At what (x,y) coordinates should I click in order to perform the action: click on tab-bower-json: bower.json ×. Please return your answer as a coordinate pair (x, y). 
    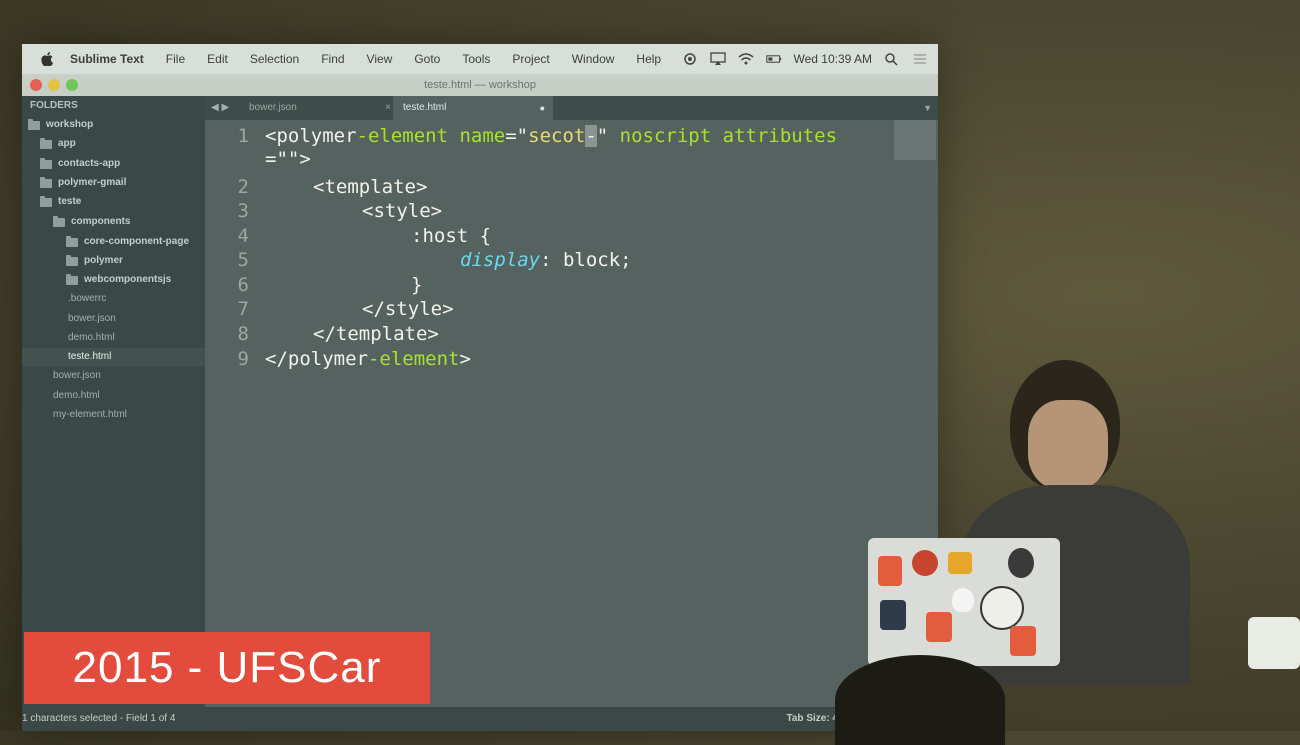
    Looking at the image, I should click on (319, 108).